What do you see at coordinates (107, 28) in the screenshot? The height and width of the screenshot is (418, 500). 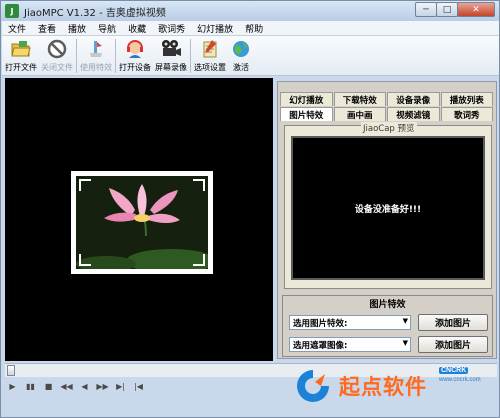 I see `menu-navigate: 导航` at bounding box center [107, 28].